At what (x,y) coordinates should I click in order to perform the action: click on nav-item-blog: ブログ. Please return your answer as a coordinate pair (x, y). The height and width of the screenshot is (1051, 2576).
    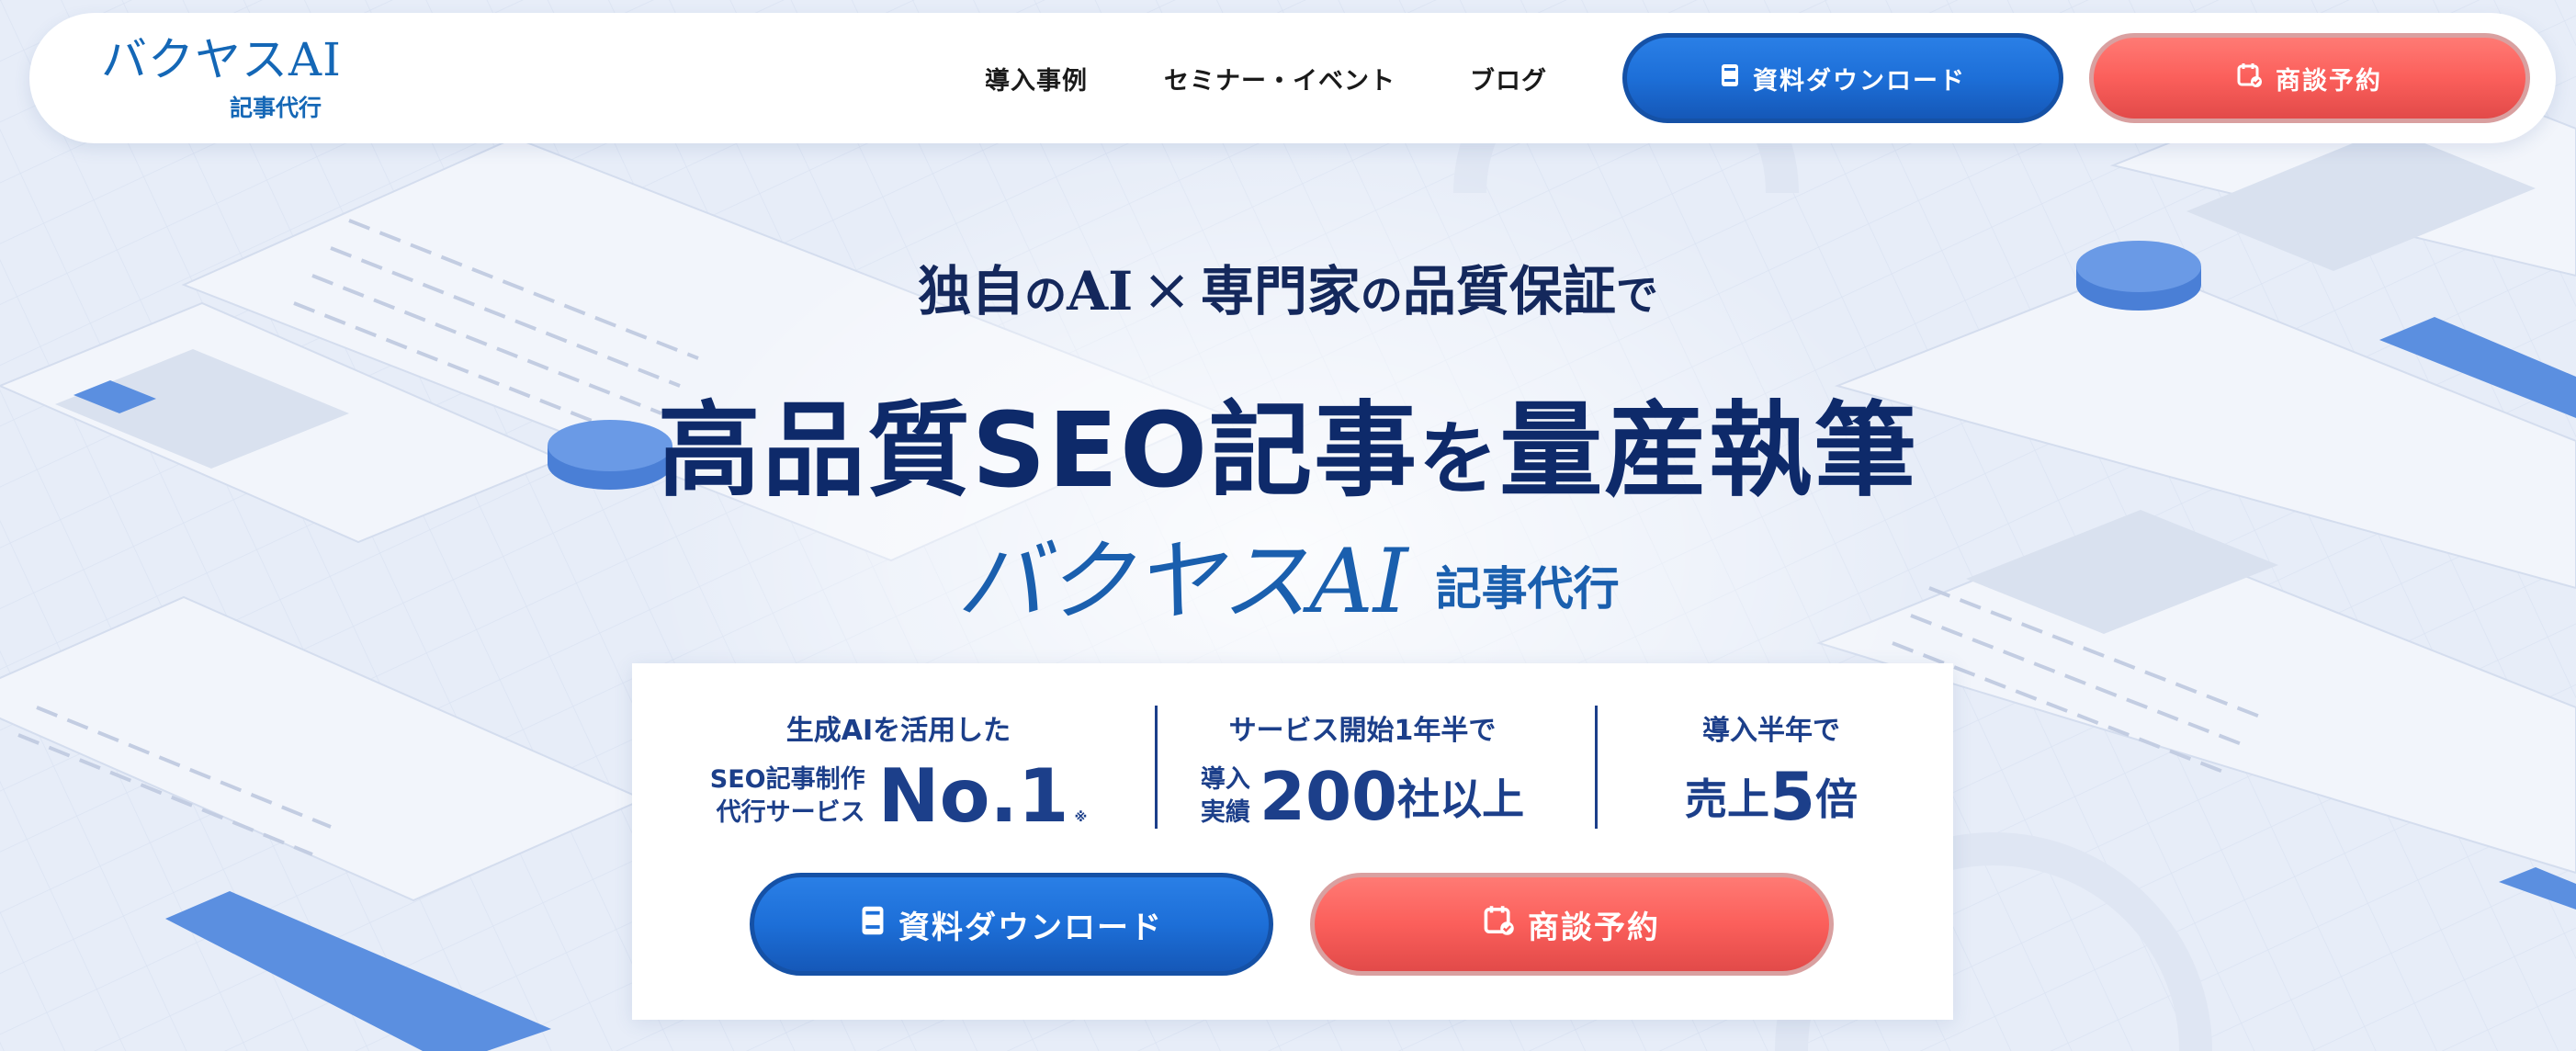
    Looking at the image, I should click on (1508, 78).